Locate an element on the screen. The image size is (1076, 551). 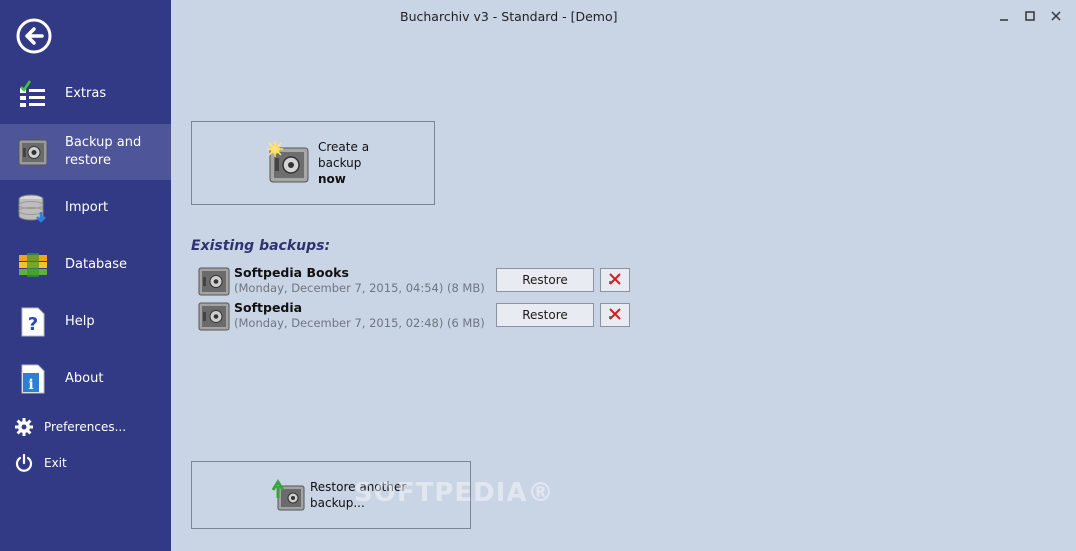
sidebar-item-backup-restore: Backup and restore is located at coordinates (85, 152).